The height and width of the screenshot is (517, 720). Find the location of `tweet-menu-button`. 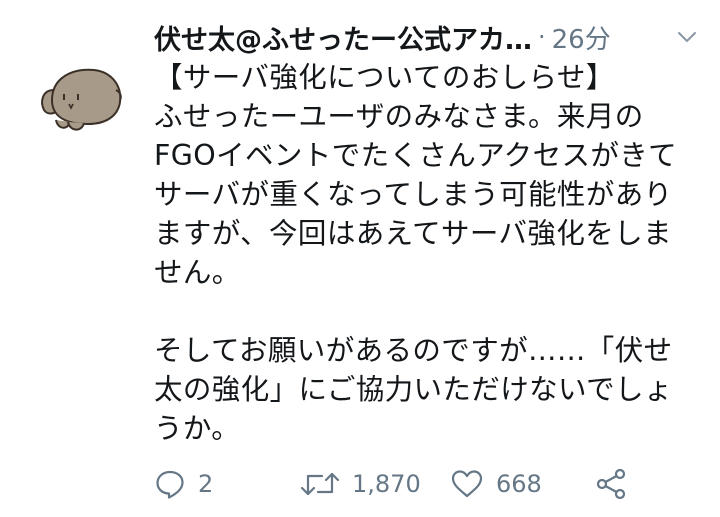

tweet-menu-button is located at coordinates (687, 37).